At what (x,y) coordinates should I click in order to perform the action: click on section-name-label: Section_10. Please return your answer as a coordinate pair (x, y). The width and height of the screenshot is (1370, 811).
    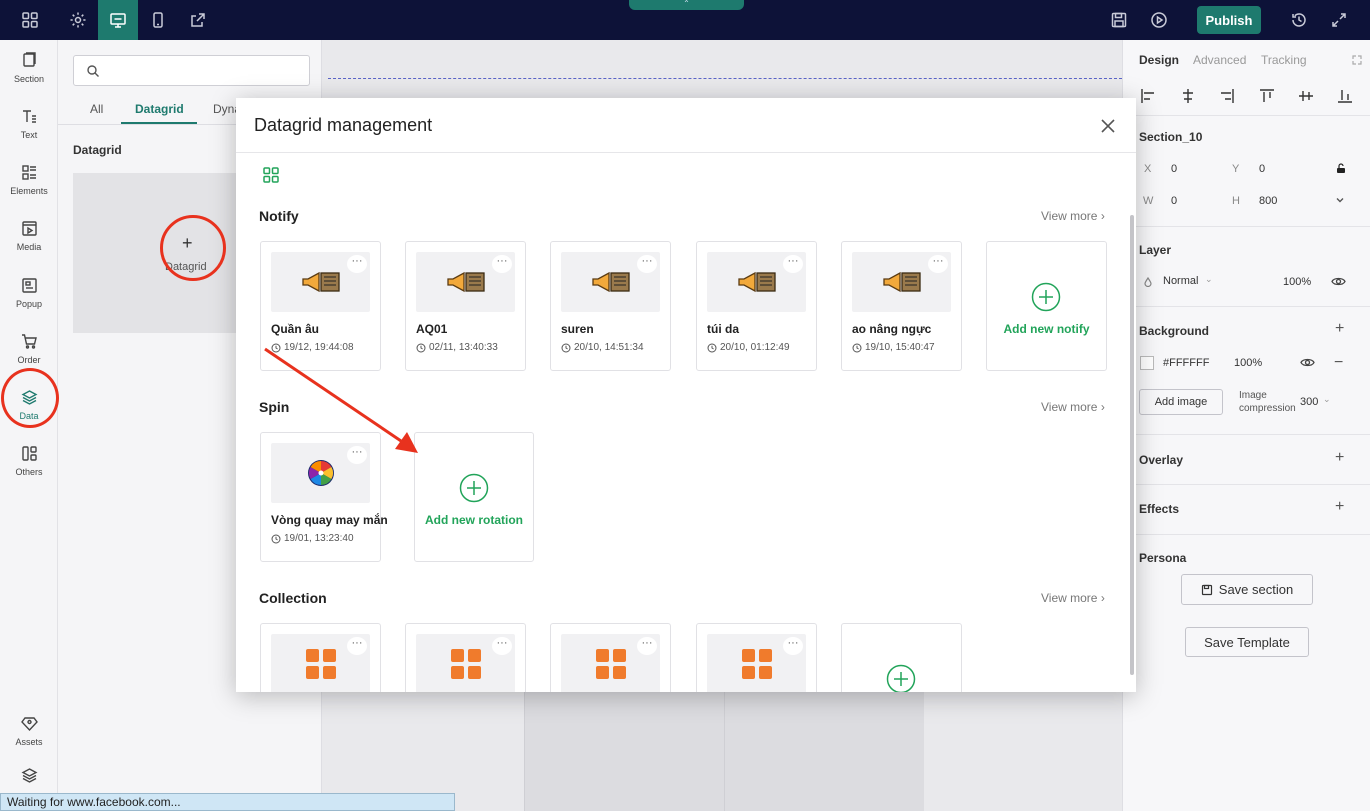
    Looking at the image, I should click on (1171, 137).